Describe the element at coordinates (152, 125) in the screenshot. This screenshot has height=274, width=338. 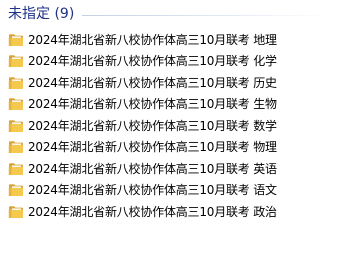
I see `folder-name: 2024年湖北省新八校协作体高三10月联考 数学` at that location.